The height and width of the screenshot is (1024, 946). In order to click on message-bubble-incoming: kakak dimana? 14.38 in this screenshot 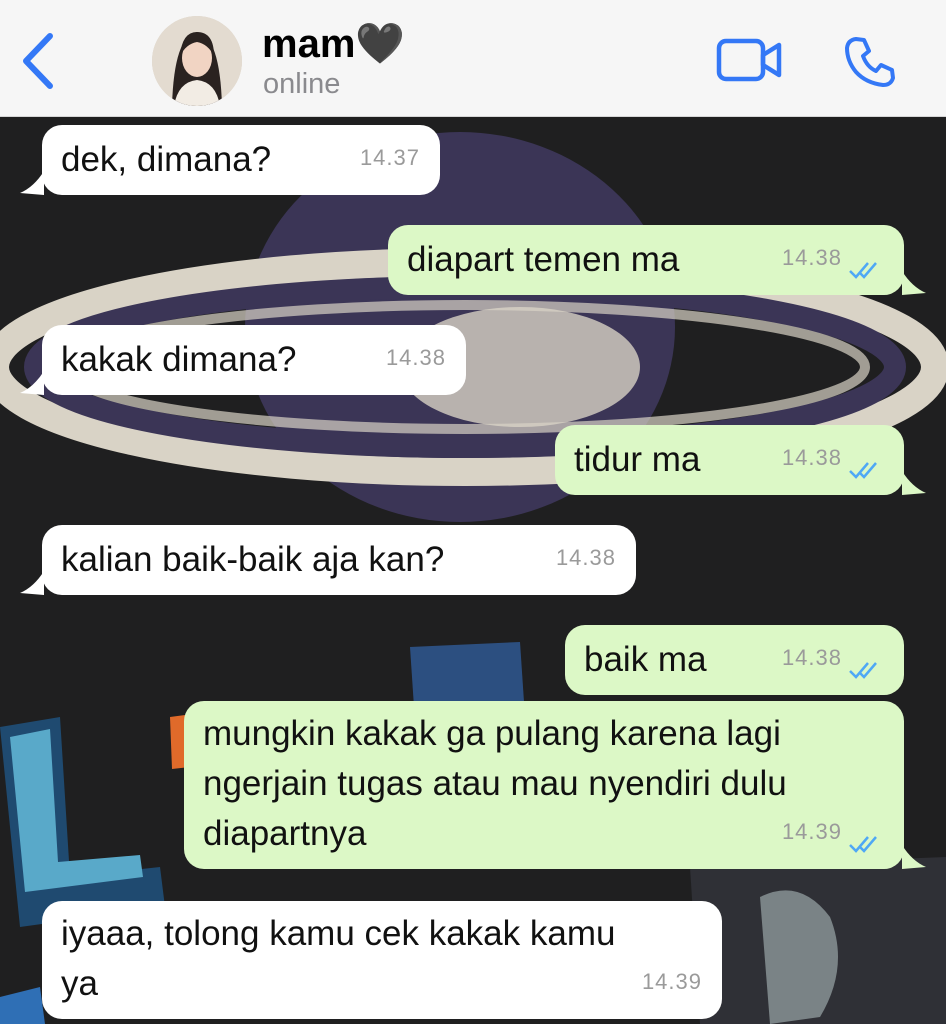, I will do `click(254, 360)`.